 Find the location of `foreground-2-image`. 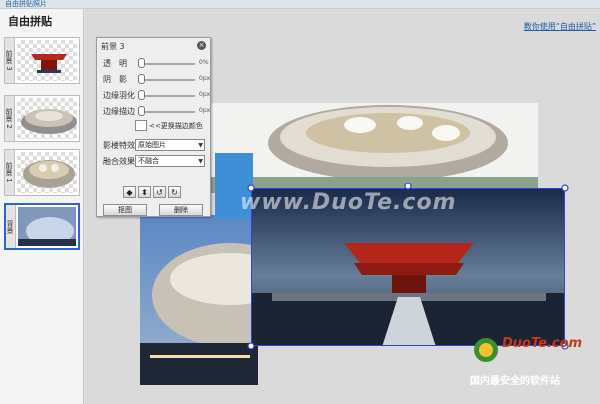

foreground-2-image is located at coordinates (374, 148).